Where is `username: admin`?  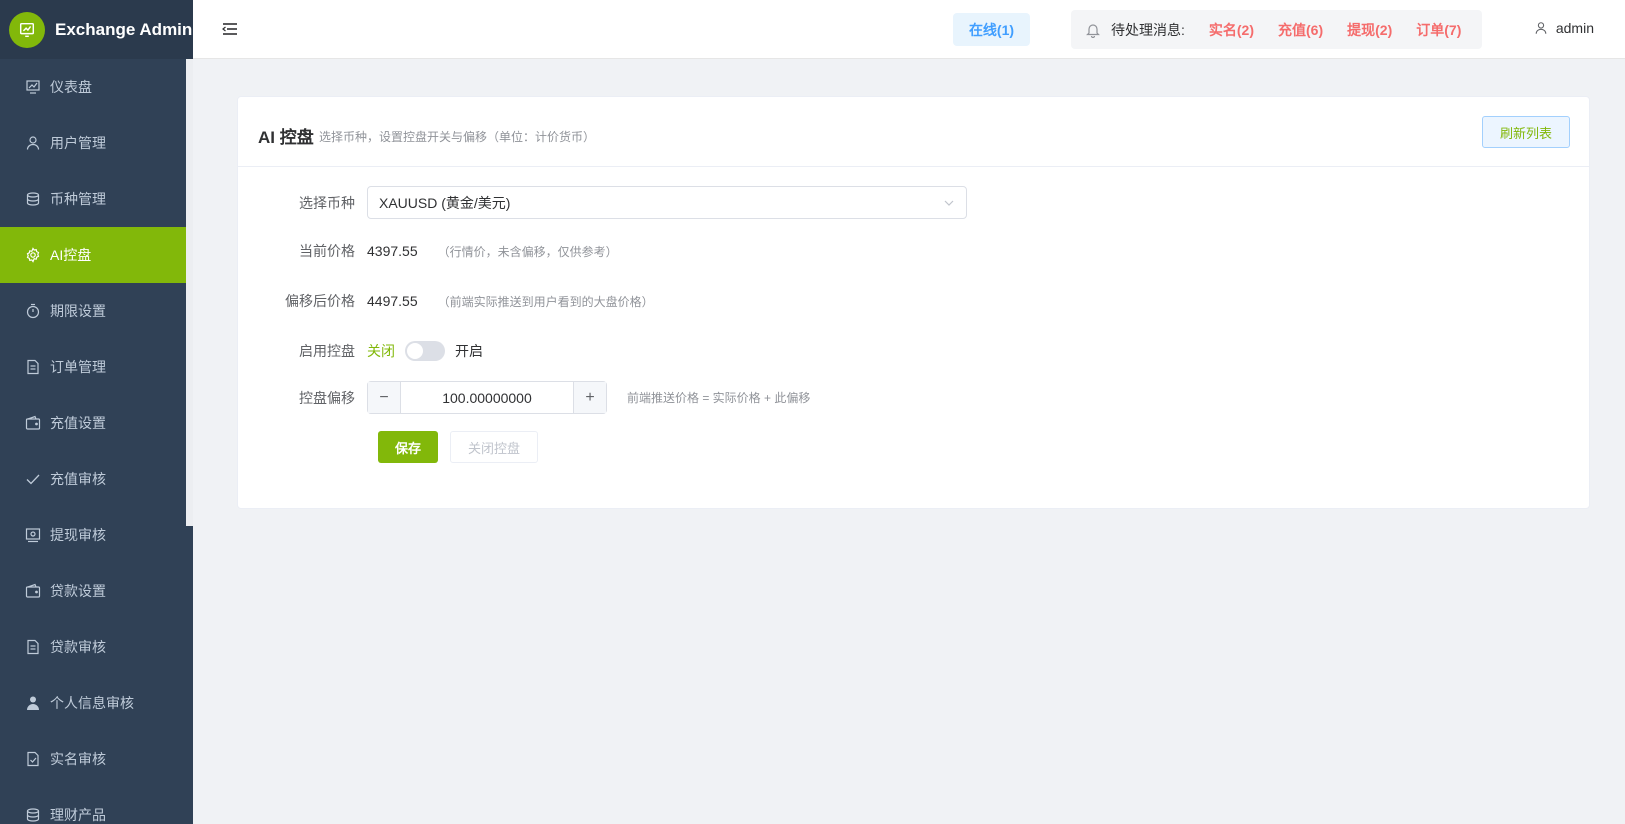
username: admin is located at coordinates (1574, 28).